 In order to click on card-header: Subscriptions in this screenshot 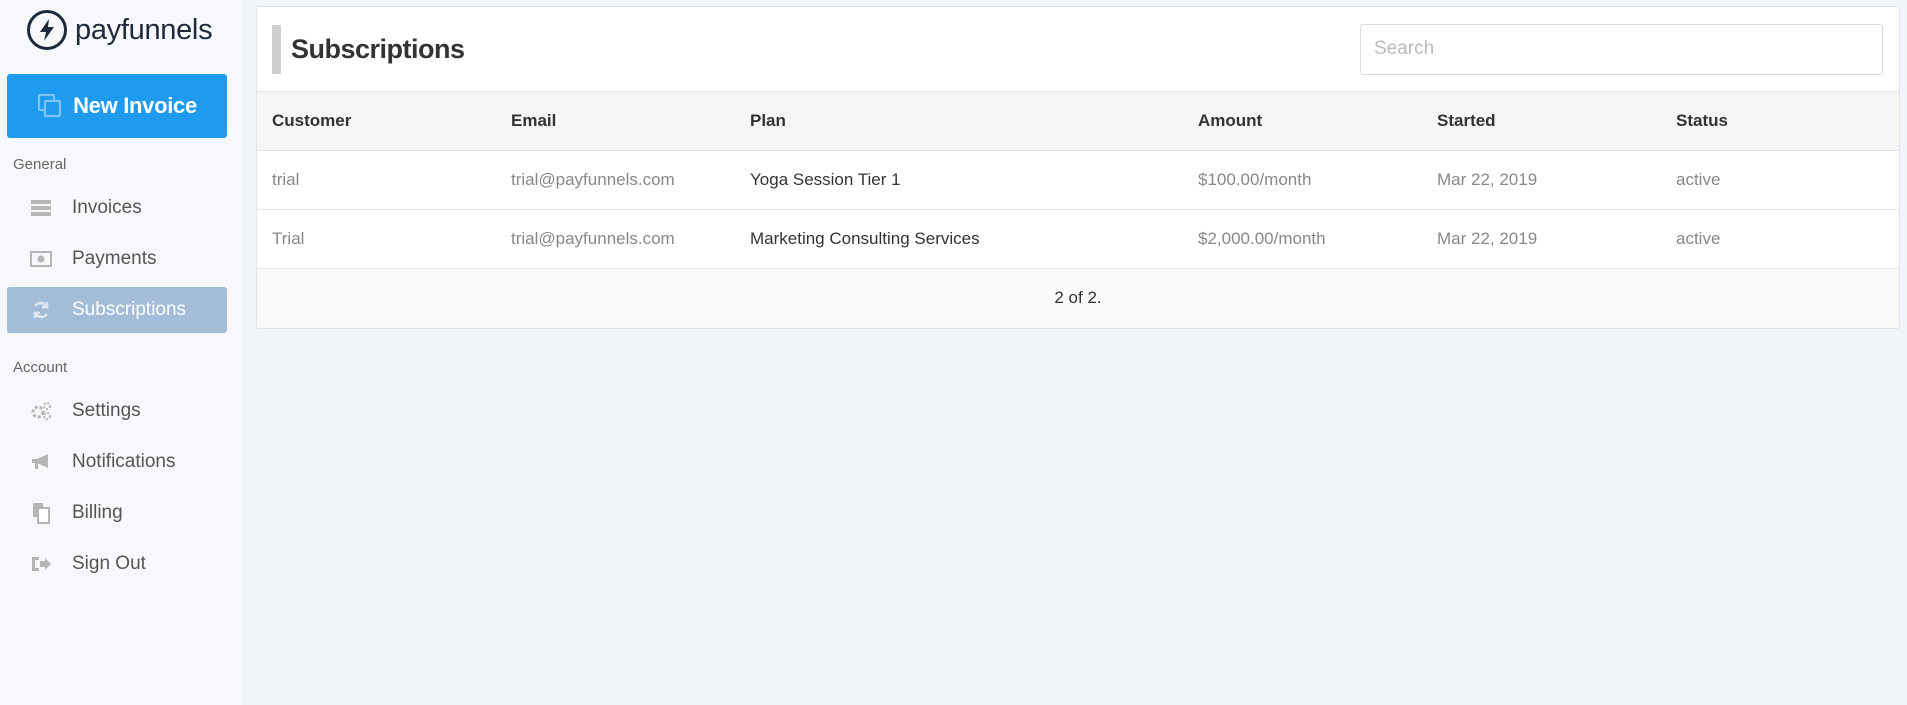, I will do `click(1078, 49)`.